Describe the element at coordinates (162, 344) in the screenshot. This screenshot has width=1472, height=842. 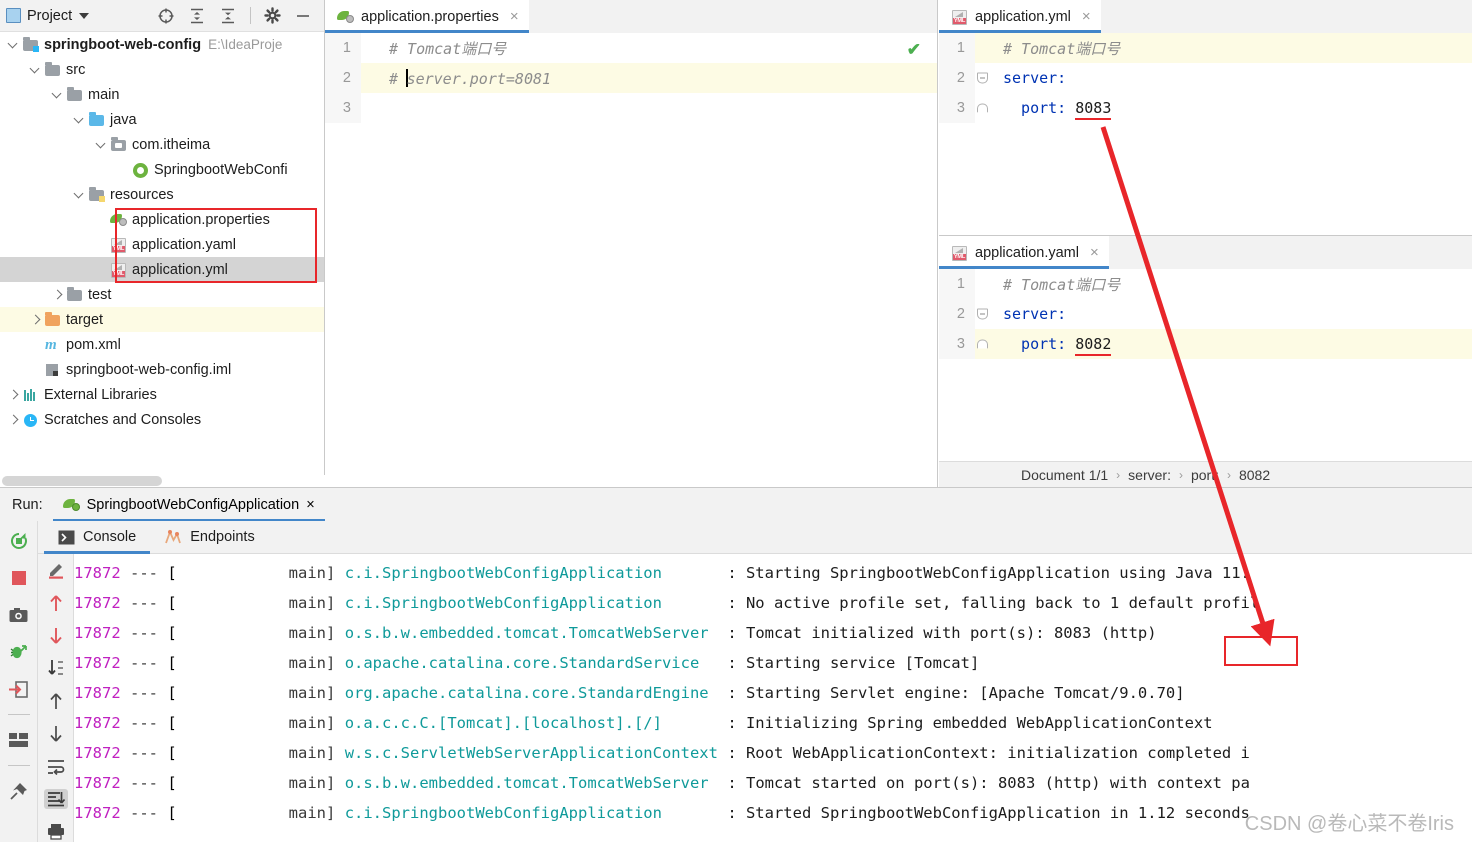
I see `tree-item-pom-xml: m pom.xml` at that location.